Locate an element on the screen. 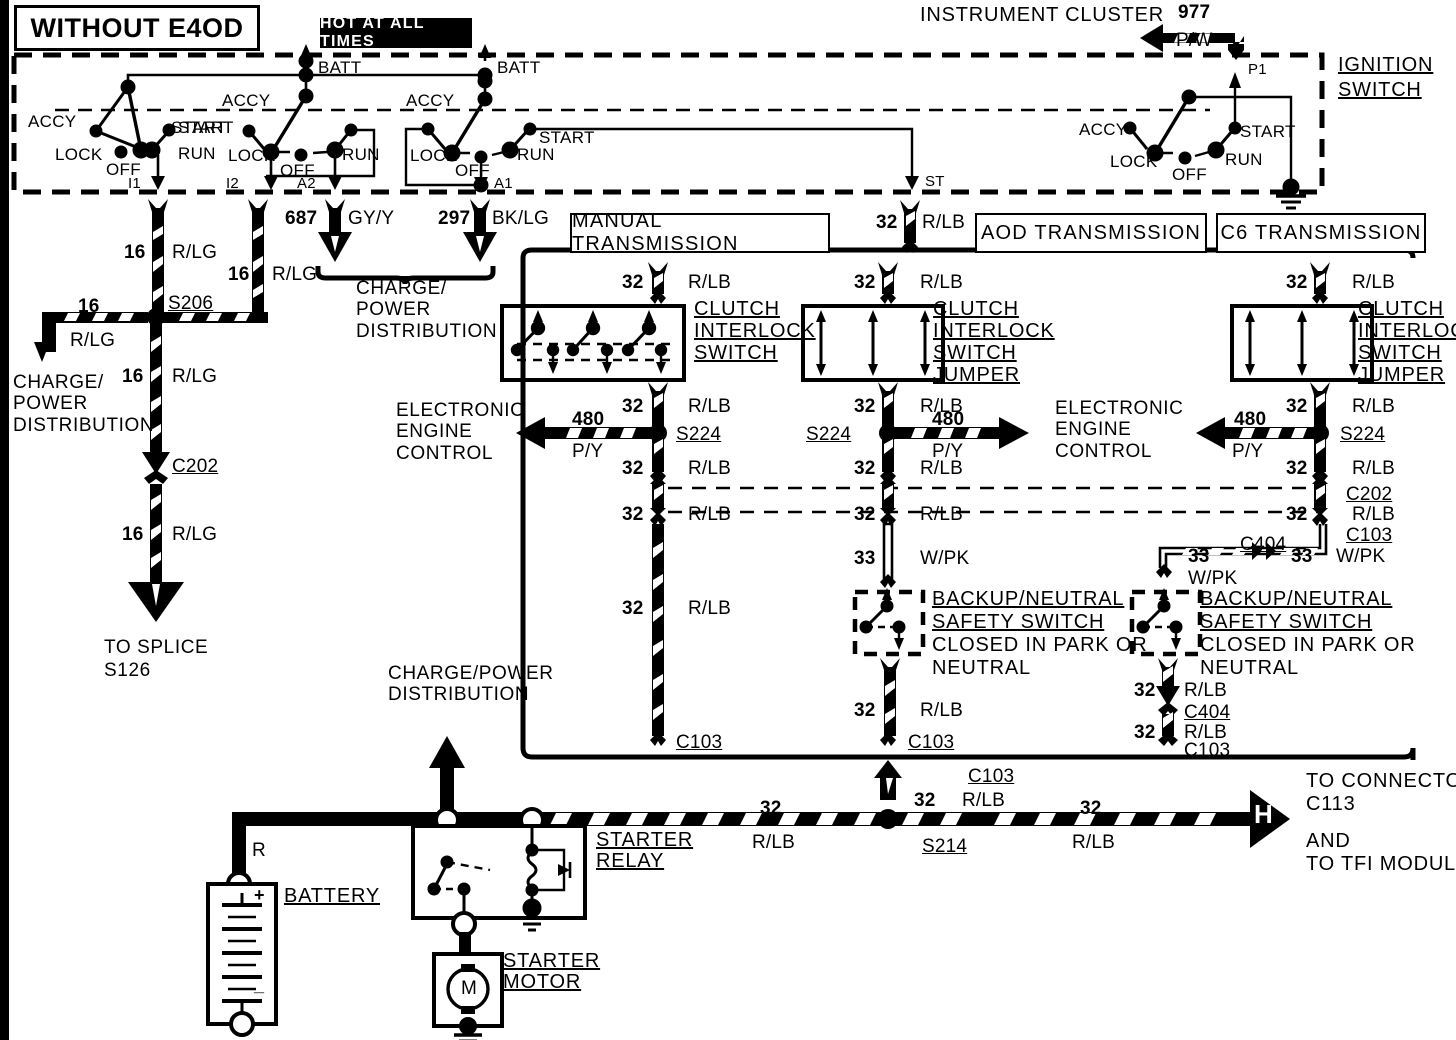 This screenshot has height=1040, width=1456. hot-at-all-times-banner: HOT AT ALL TIMES is located at coordinates (396, 32).